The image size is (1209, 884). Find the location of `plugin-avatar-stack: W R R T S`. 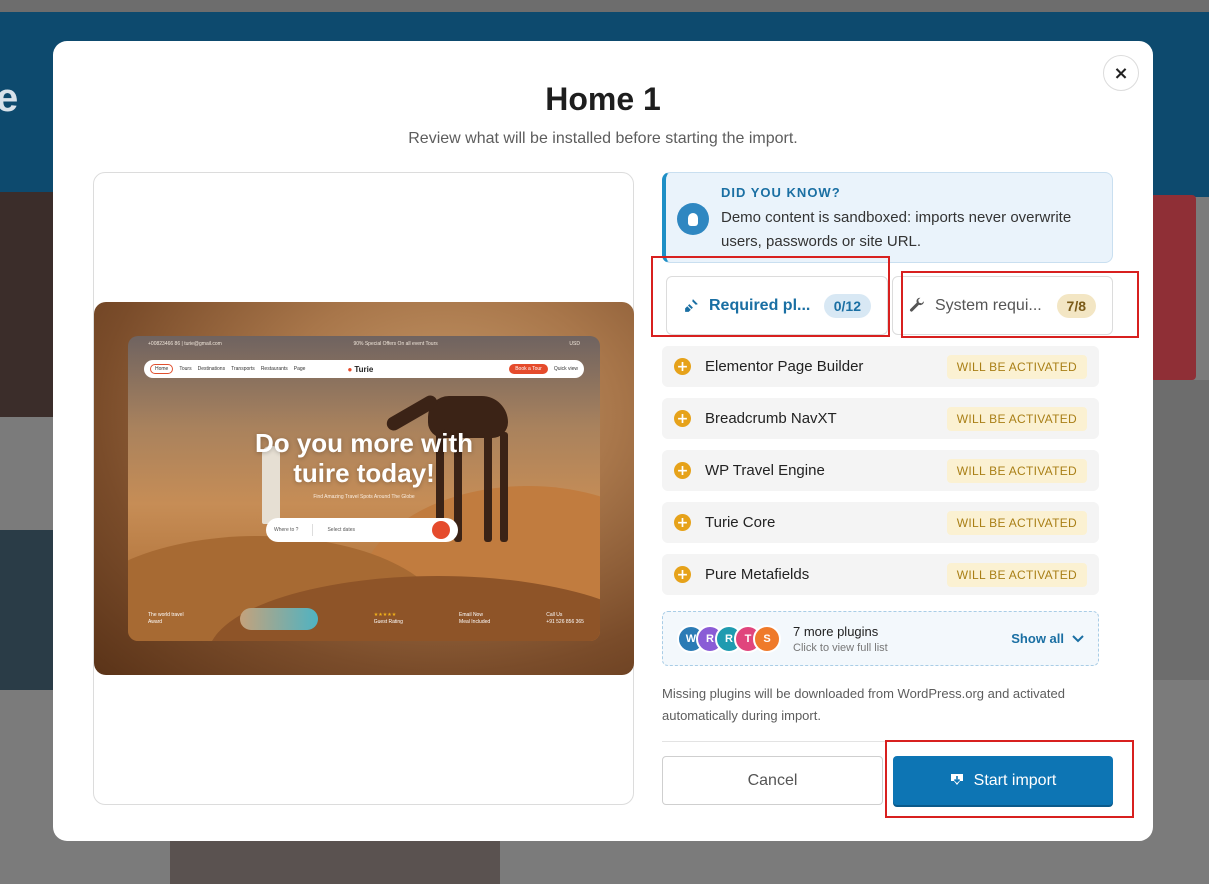

plugin-avatar-stack: W R R T S is located at coordinates (729, 638).